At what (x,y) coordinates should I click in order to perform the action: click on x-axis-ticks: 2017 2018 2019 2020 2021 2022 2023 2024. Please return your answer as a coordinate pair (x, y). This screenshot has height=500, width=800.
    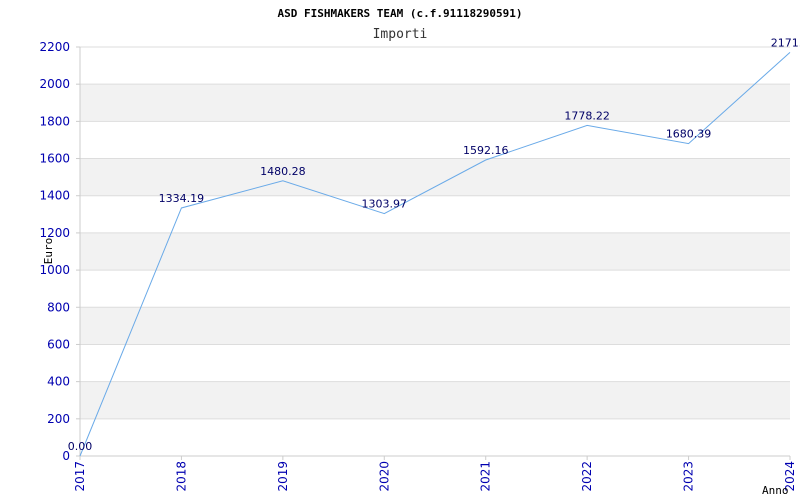
    Looking at the image, I should click on (435, 474).